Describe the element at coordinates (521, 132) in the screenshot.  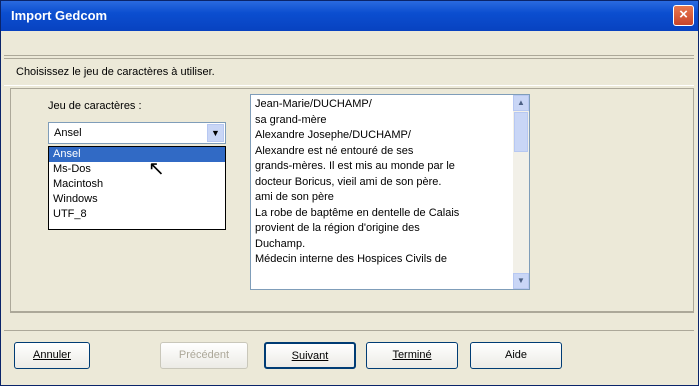
I see `scroll-thumb` at that location.